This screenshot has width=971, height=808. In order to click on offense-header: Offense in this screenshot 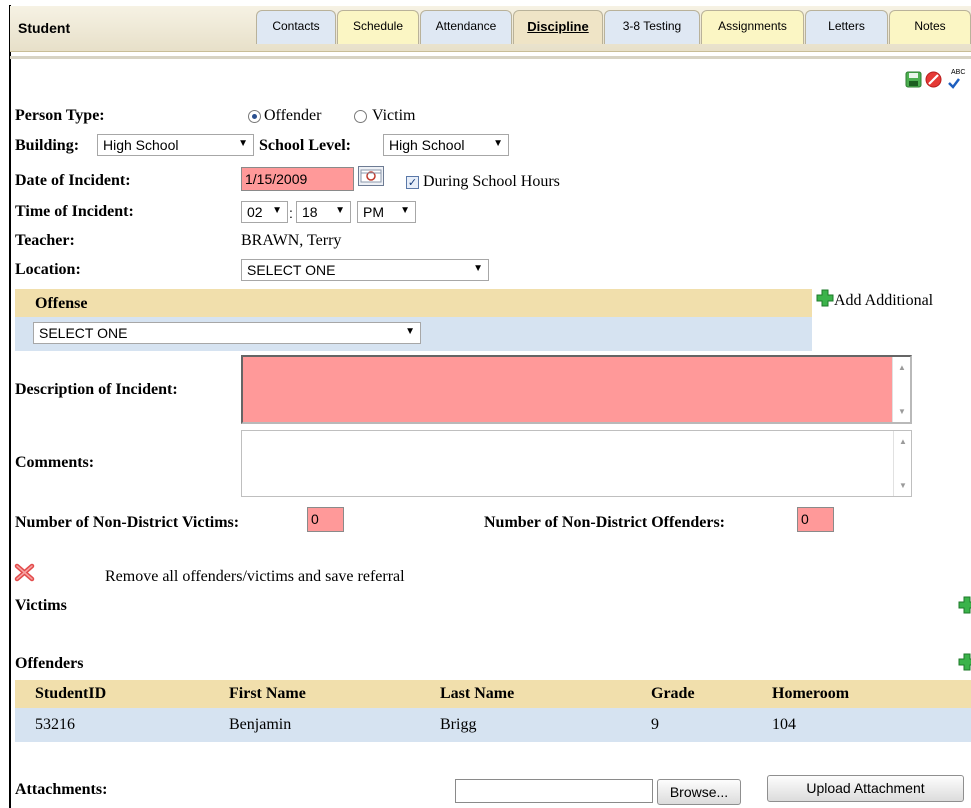, I will do `click(61, 303)`.